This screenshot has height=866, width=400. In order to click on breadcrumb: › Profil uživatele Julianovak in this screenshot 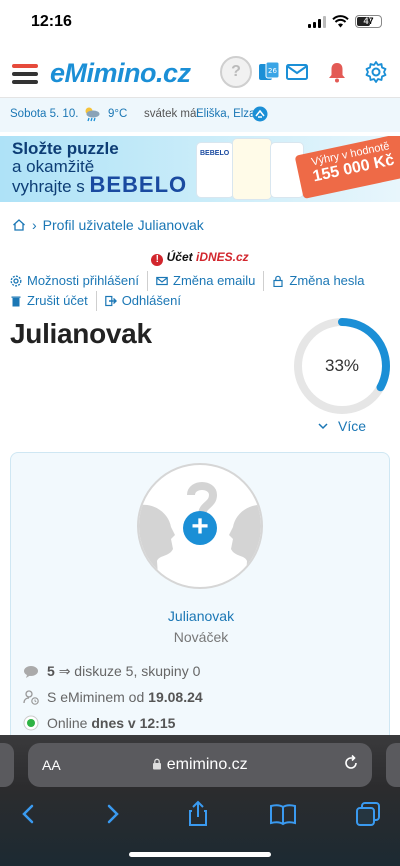, I will do `click(108, 225)`.